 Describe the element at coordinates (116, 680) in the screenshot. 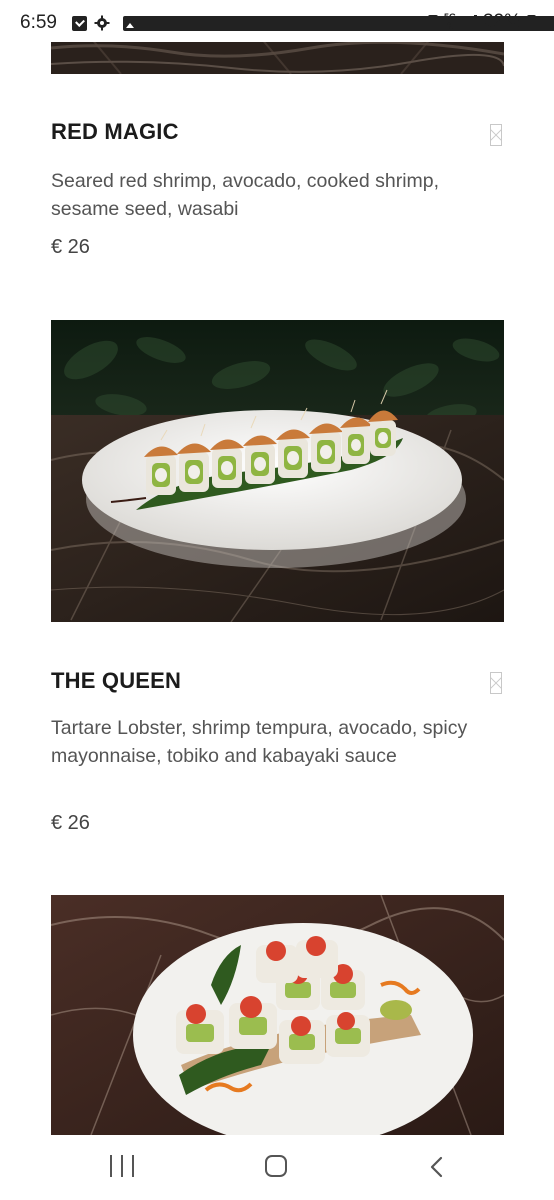

I see `dish-title: THE QUEEN` at that location.